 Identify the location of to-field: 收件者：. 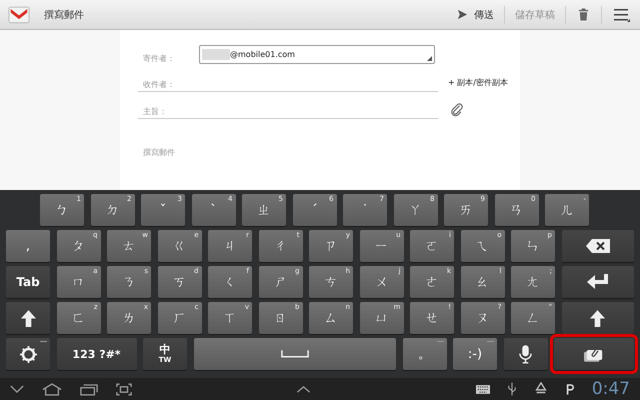
(288, 85).